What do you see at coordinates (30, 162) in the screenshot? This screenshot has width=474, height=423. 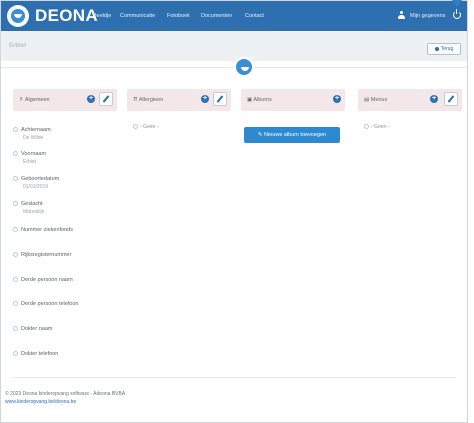 I see `value-voornaam: Erbiet` at bounding box center [30, 162].